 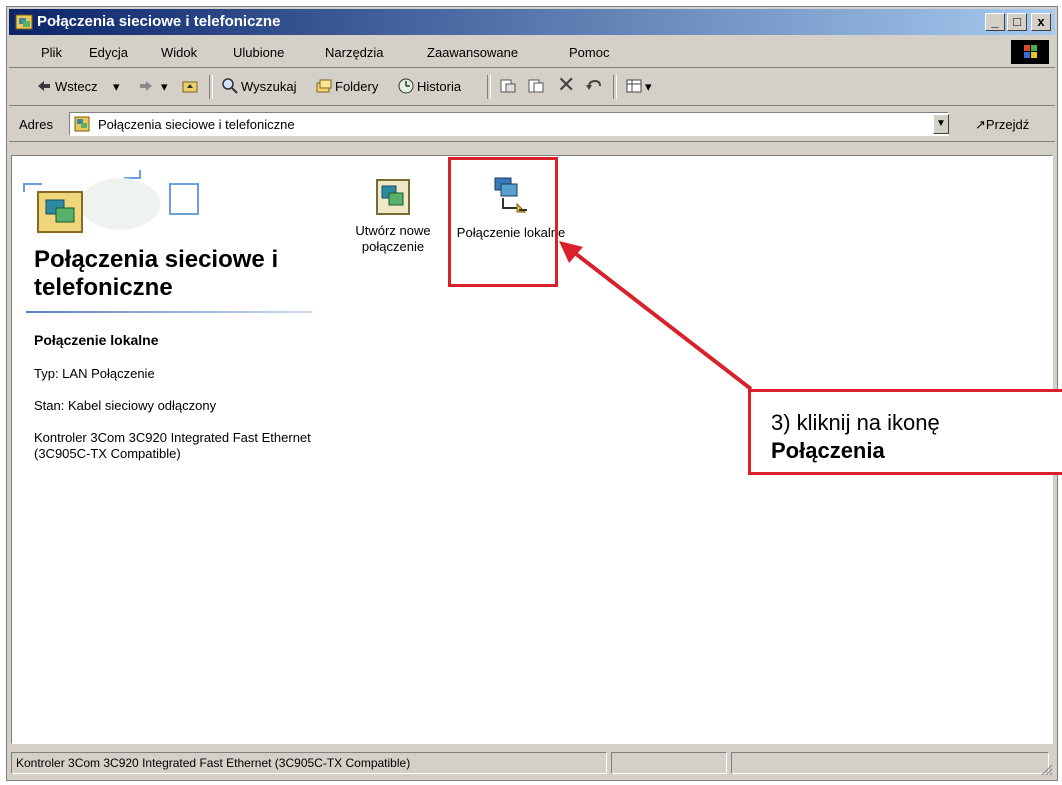 I want to click on callout-line-2: Połączenia, so click(x=828, y=450).